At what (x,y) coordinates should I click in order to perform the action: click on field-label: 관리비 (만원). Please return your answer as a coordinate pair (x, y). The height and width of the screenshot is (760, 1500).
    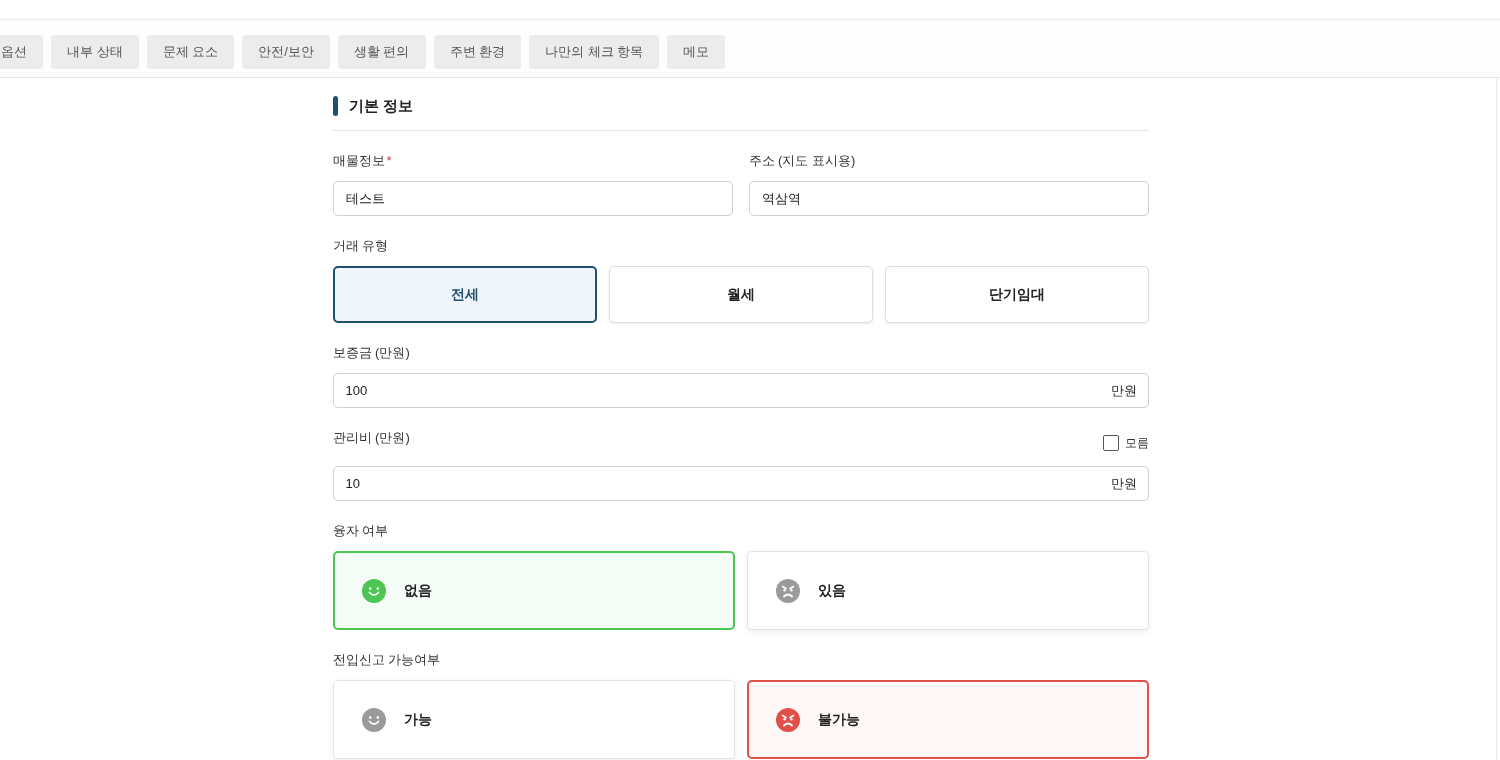
    Looking at the image, I should click on (371, 438).